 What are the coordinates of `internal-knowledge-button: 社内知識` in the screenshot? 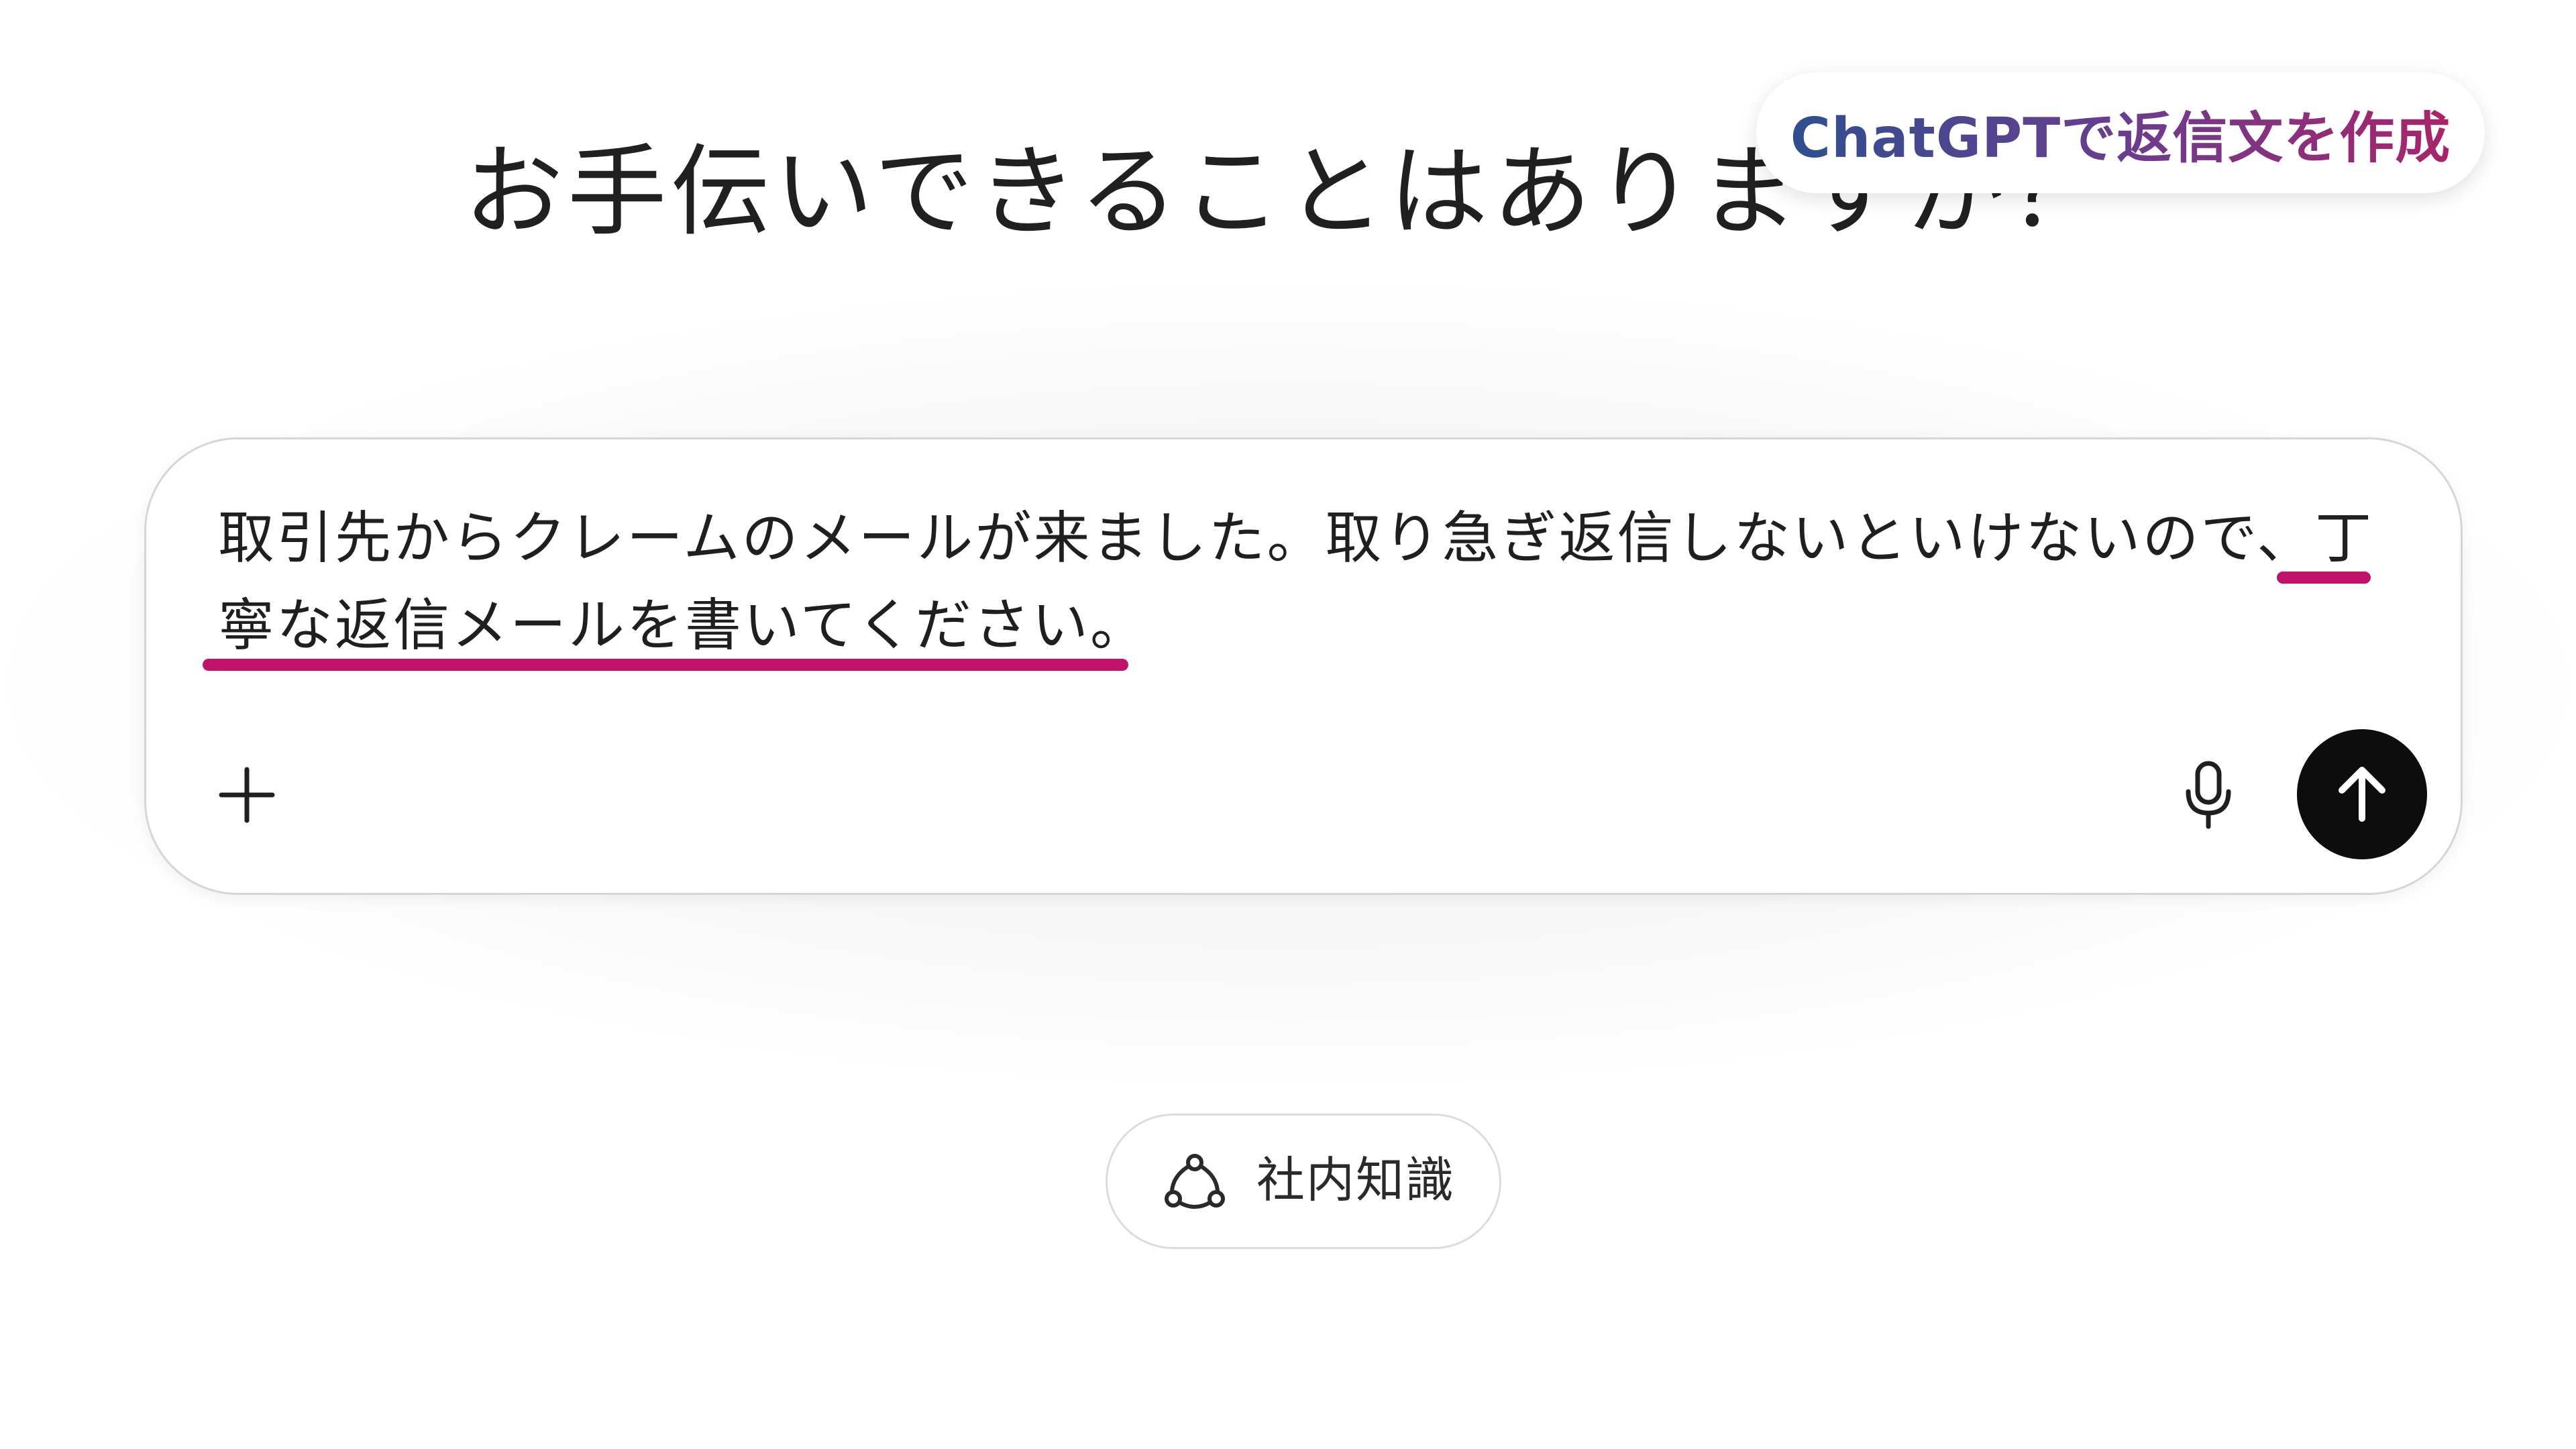 It's located at (1303, 1181).